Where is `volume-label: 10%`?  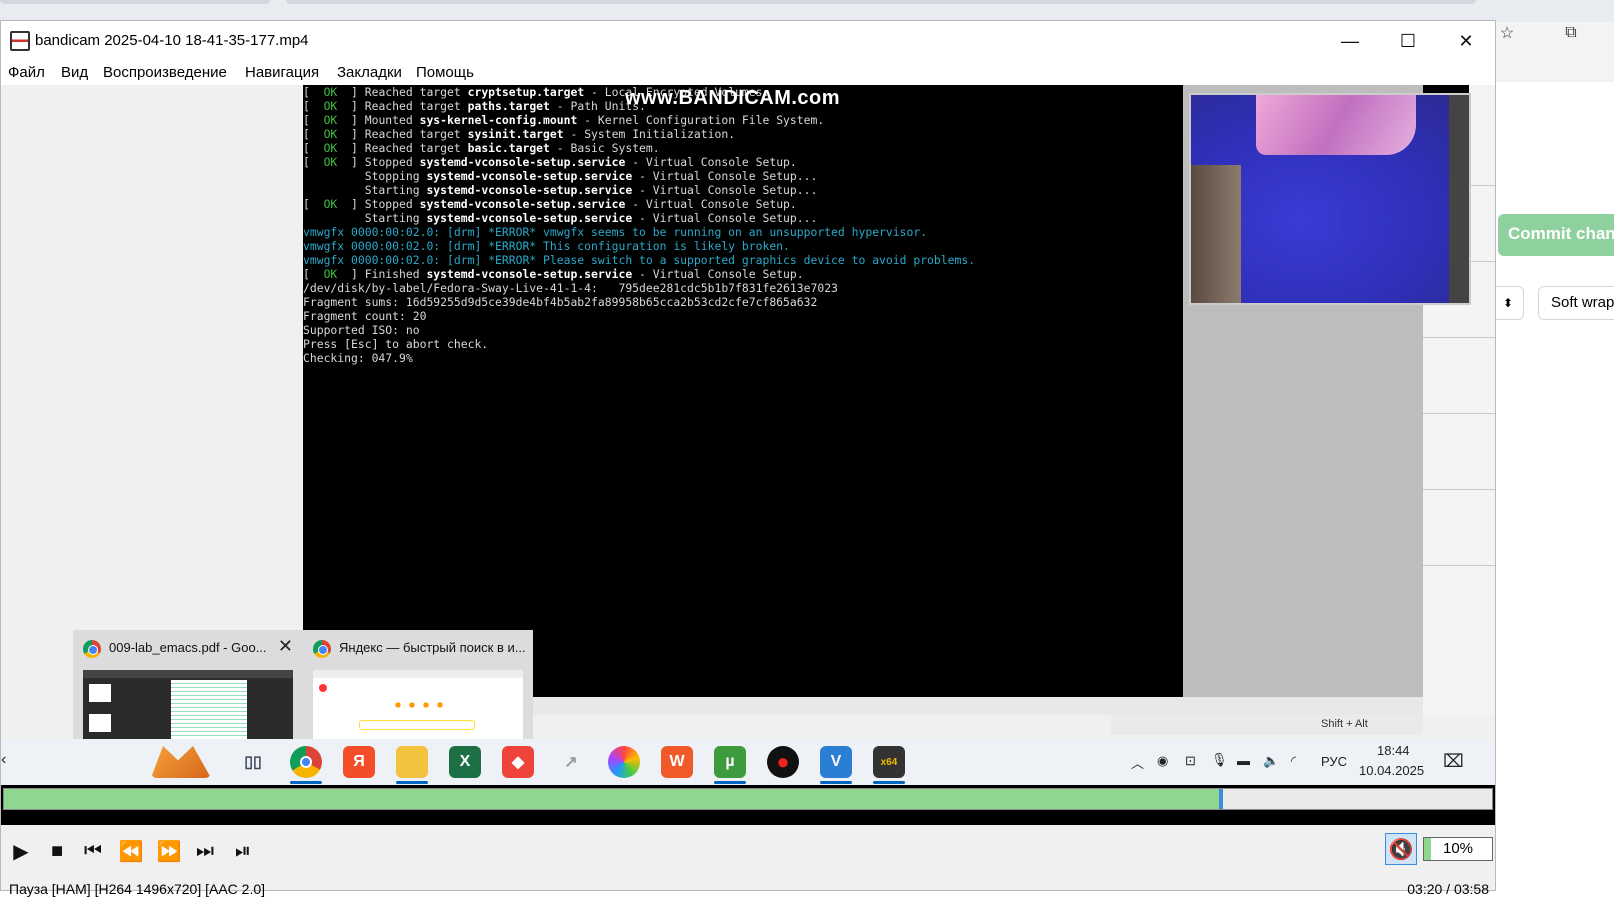
volume-label: 10% is located at coordinates (1458, 848).